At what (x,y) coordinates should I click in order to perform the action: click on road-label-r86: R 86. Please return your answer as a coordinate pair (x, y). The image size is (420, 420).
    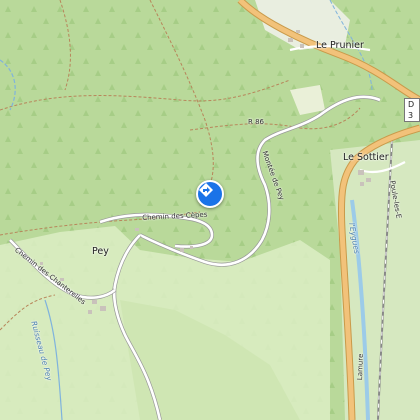
    Looking at the image, I should click on (256, 122).